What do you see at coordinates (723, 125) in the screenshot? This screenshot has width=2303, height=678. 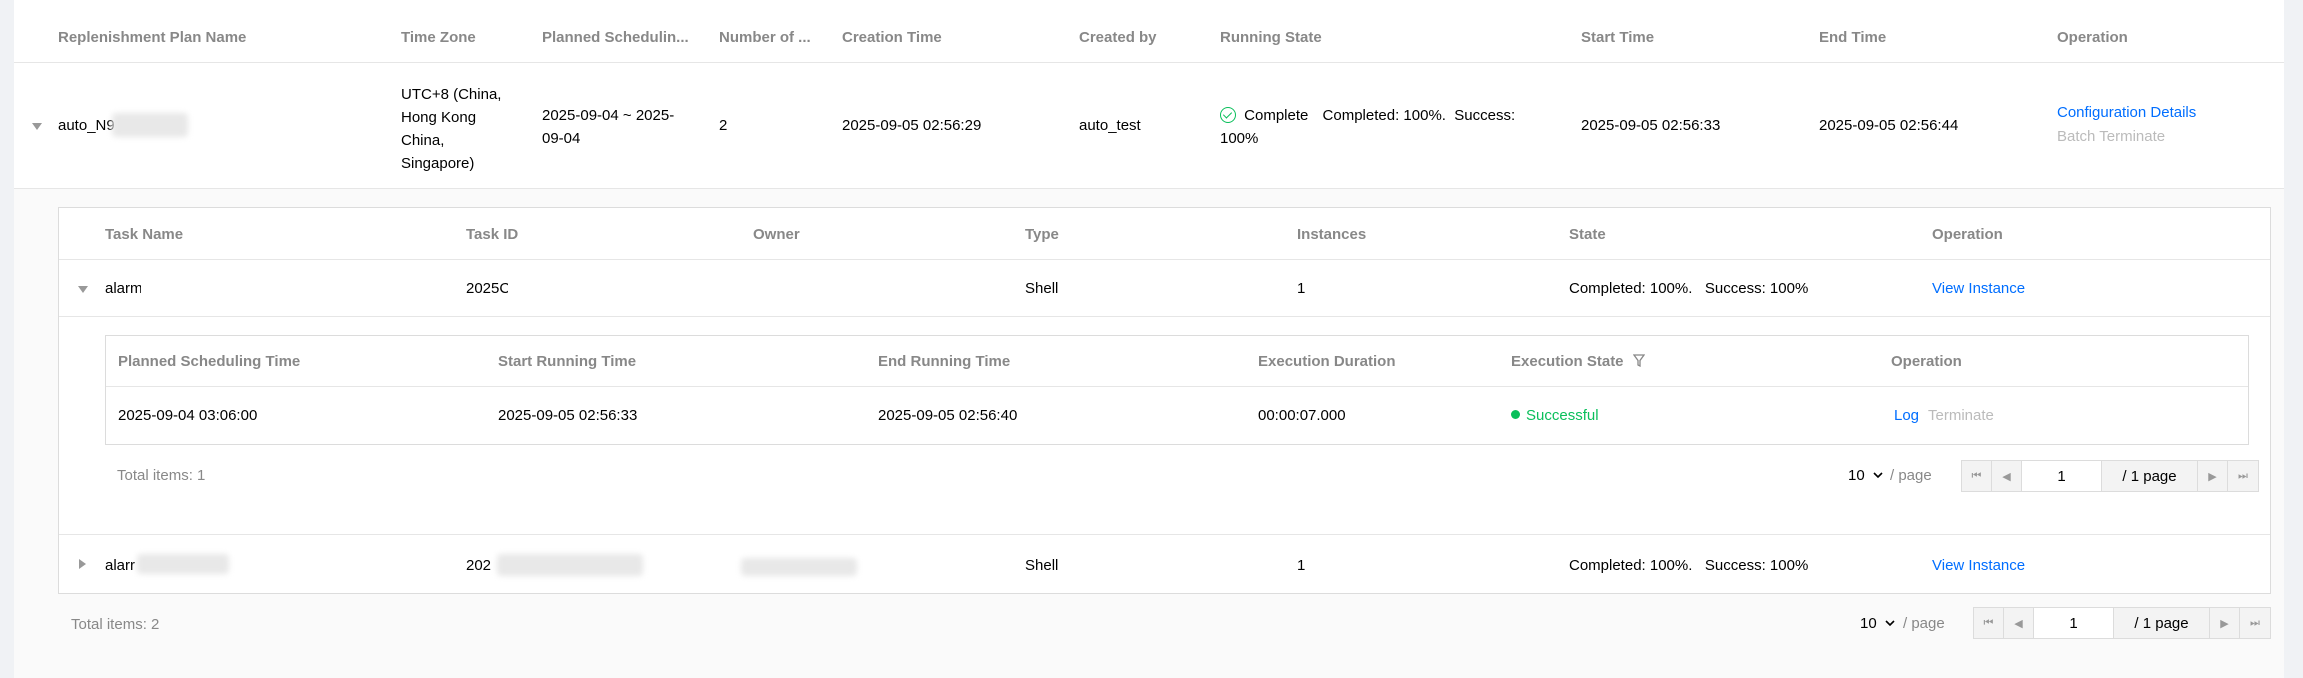 I see `number-cell: 2` at bounding box center [723, 125].